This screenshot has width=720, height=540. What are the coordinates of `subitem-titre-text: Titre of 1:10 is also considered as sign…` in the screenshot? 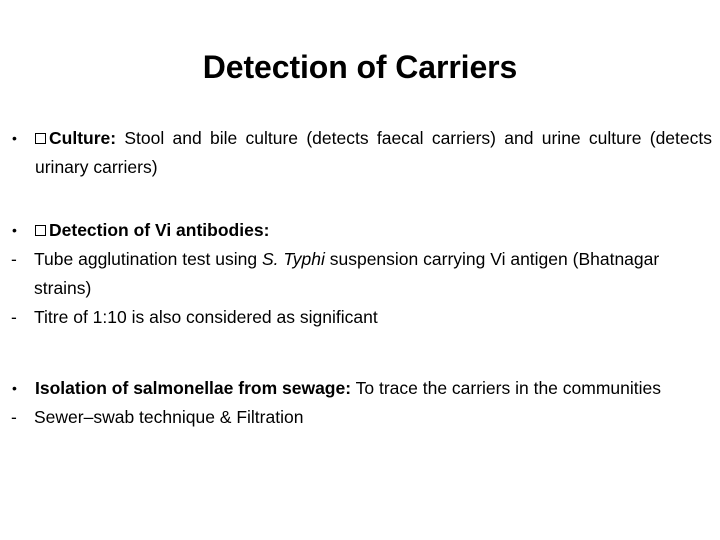 It's located at (206, 317).